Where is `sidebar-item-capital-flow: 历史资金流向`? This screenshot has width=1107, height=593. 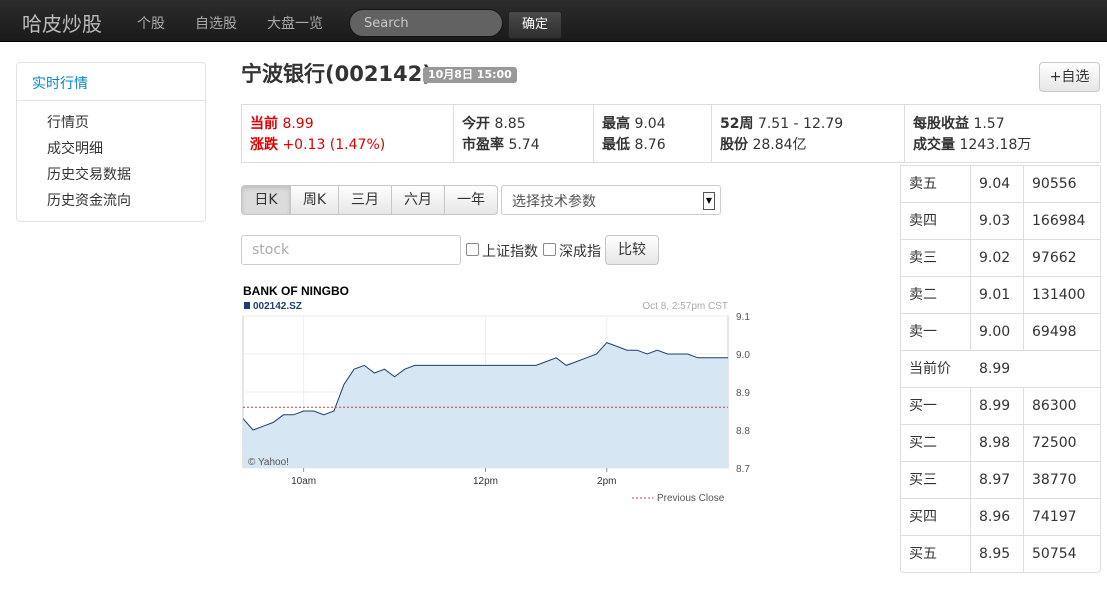
sidebar-item-capital-flow: 历史资金流向 is located at coordinates (111, 201).